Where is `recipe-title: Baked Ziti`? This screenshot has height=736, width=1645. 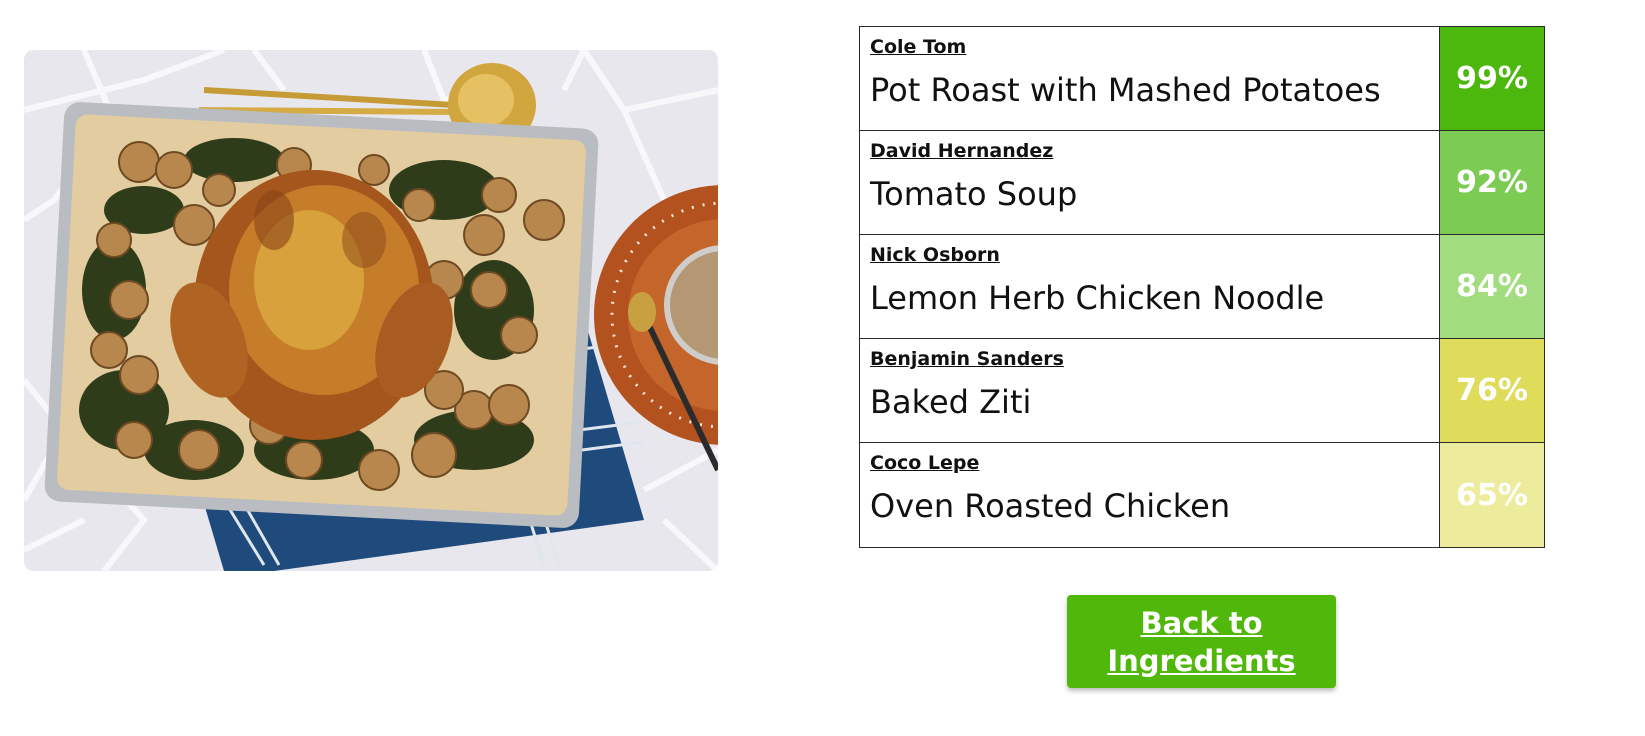
recipe-title: Baked Ziti is located at coordinates (951, 402).